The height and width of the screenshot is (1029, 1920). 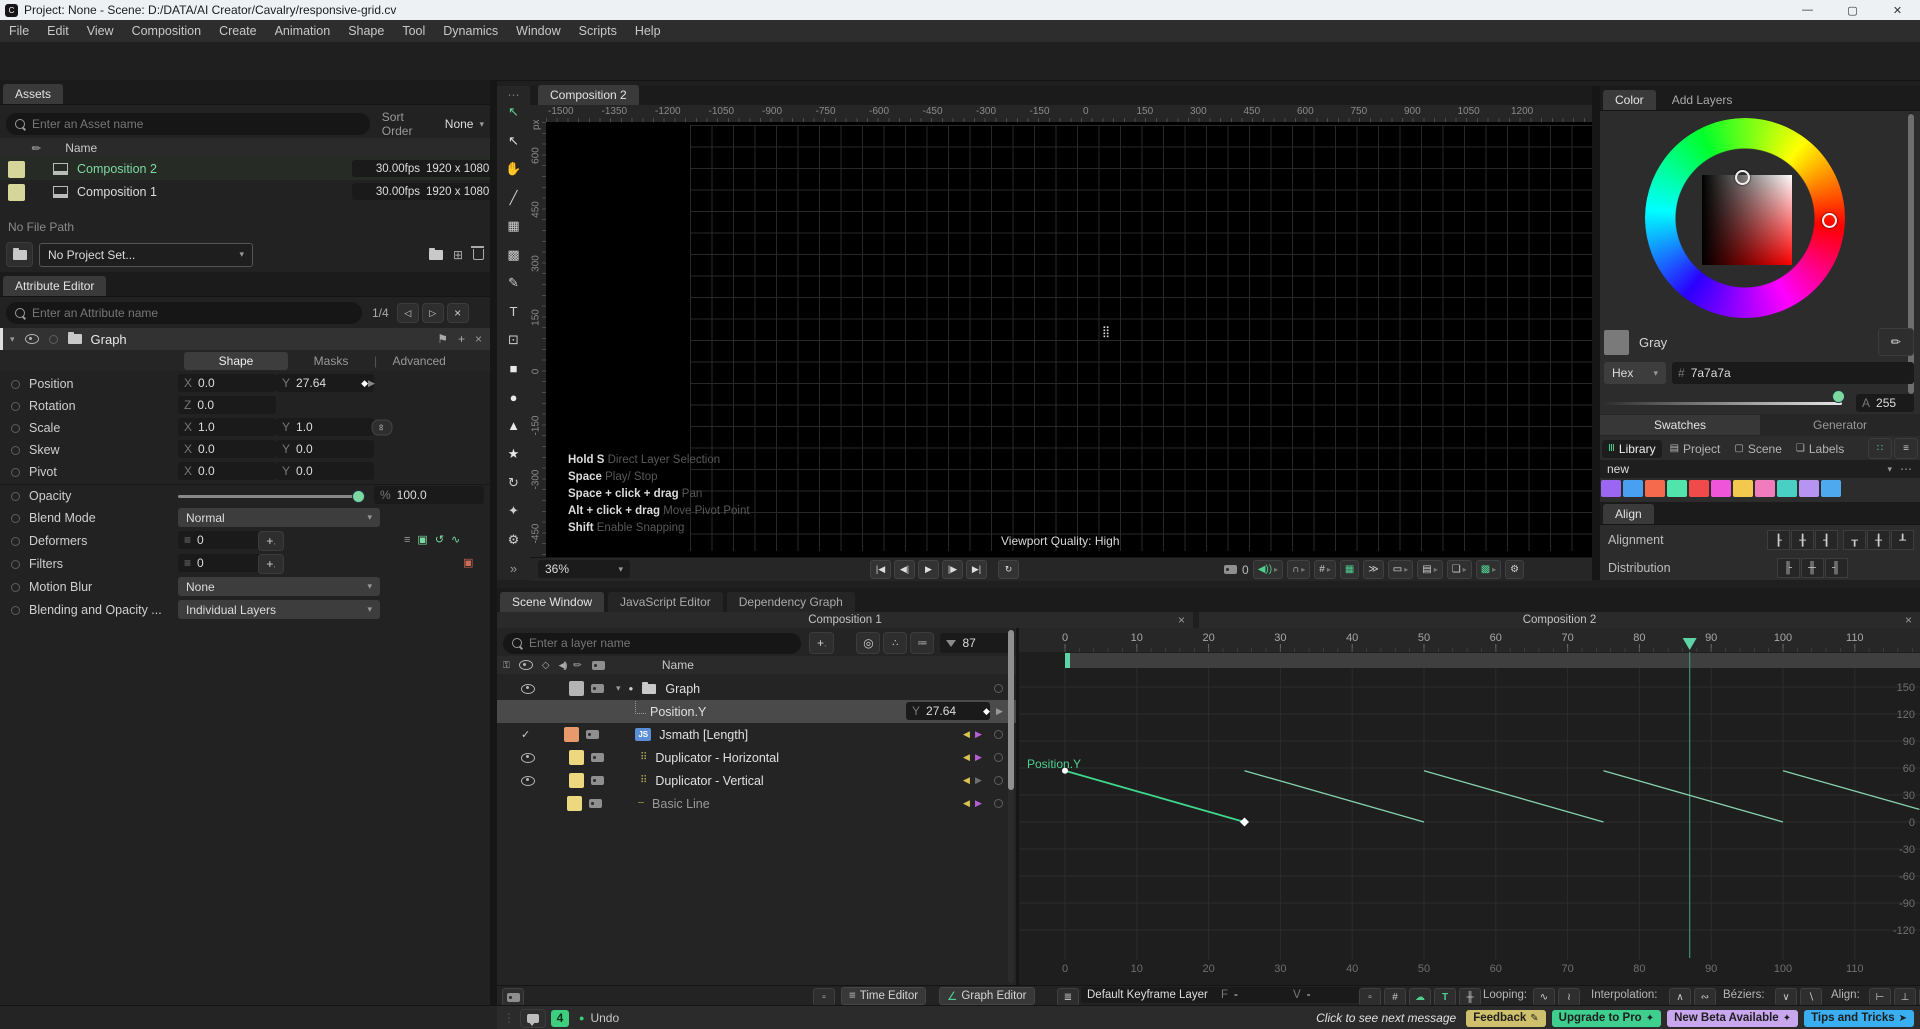 What do you see at coordinates (1373, 569) in the screenshot?
I see `fast-forward-icon: ≫` at bounding box center [1373, 569].